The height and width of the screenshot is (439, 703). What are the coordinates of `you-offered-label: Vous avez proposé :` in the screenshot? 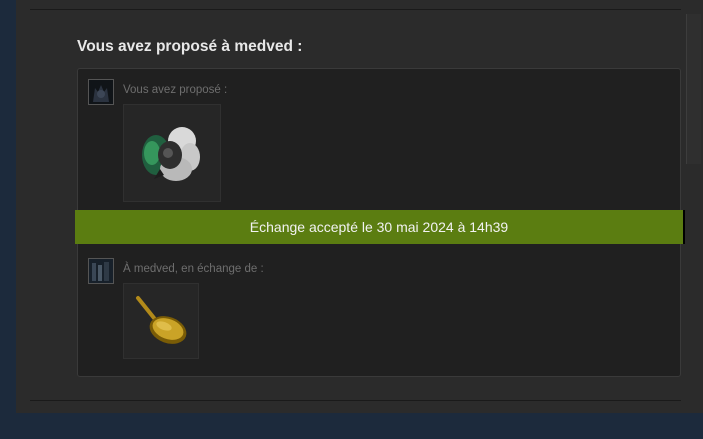 It's located at (175, 90).